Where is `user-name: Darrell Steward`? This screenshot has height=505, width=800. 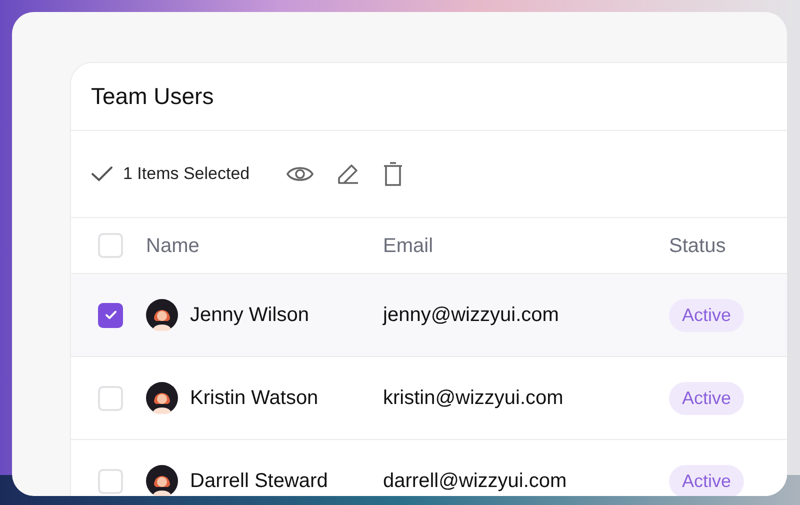 user-name: Darrell Steward is located at coordinates (259, 481).